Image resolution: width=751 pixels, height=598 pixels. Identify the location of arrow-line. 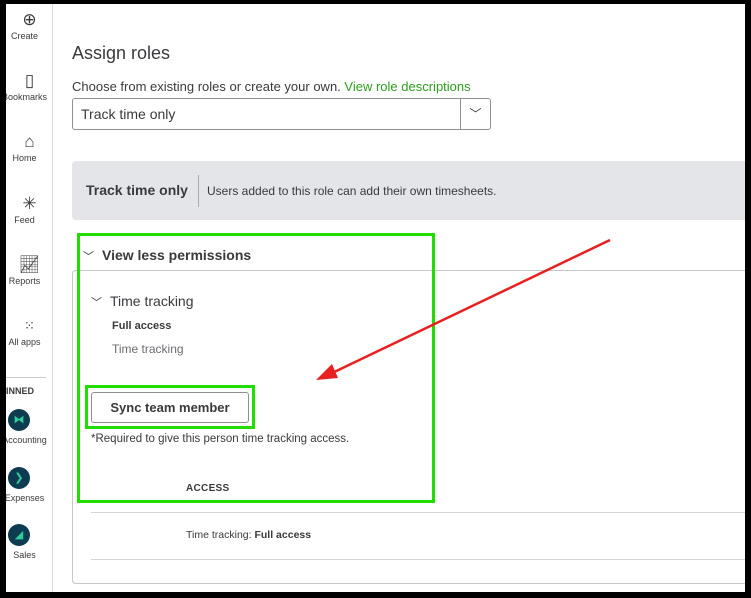
(469, 307).